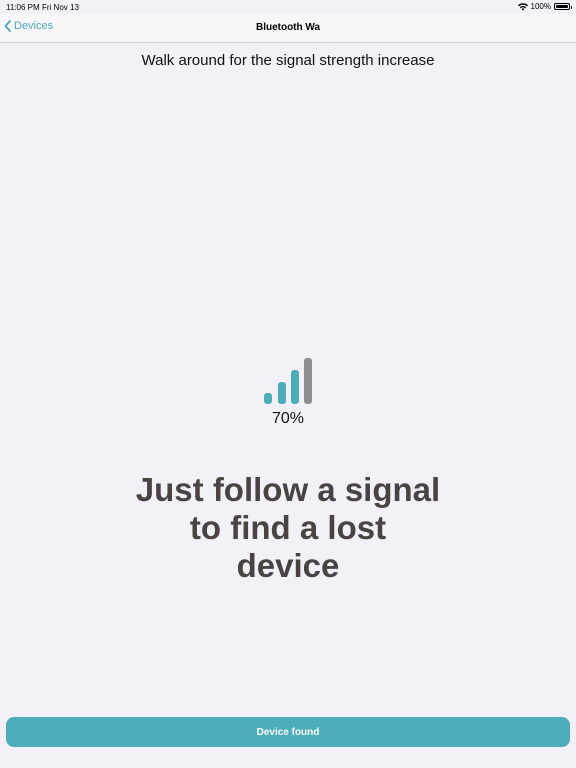 The height and width of the screenshot is (768, 576). What do you see at coordinates (23, 7) in the screenshot?
I see `status-time: 11:06 PM` at bounding box center [23, 7].